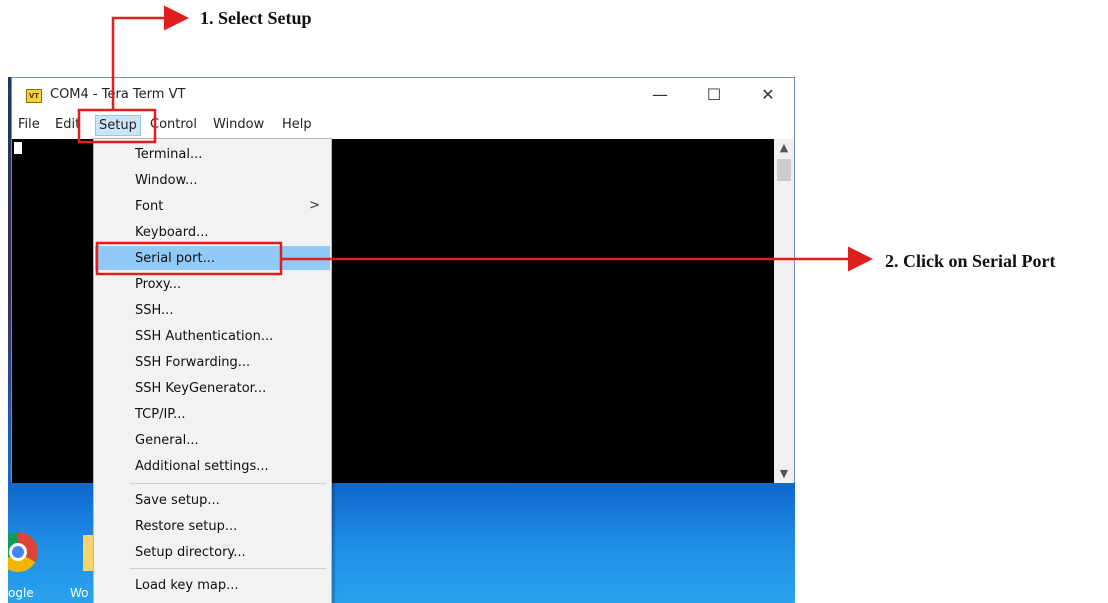  What do you see at coordinates (117, 126) in the screenshot?
I see `setup-highlight-box` at bounding box center [117, 126].